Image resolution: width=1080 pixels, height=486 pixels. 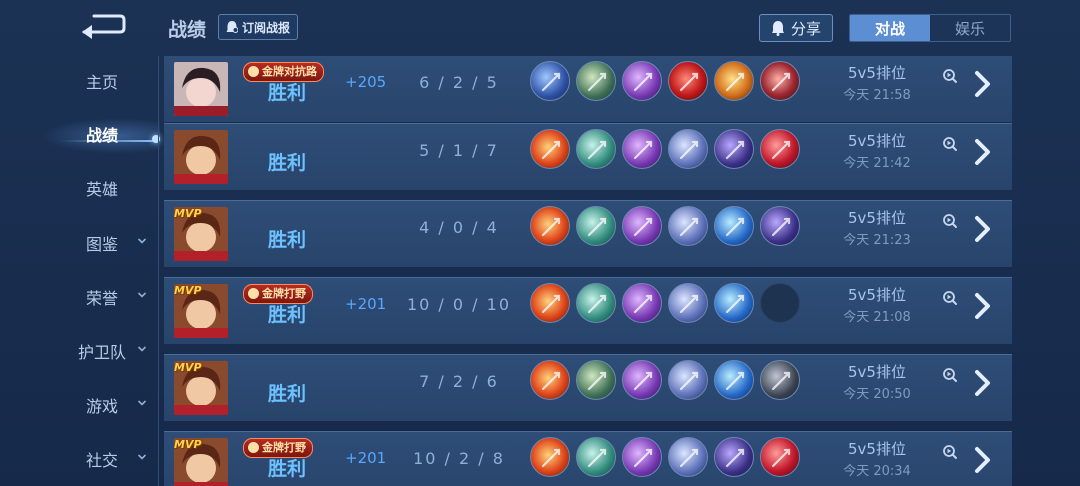 What do you see at coordinates (105, 459) in the screenshot?
I see `sidebar-item-social: 社交` at bounding box center [105, 459].